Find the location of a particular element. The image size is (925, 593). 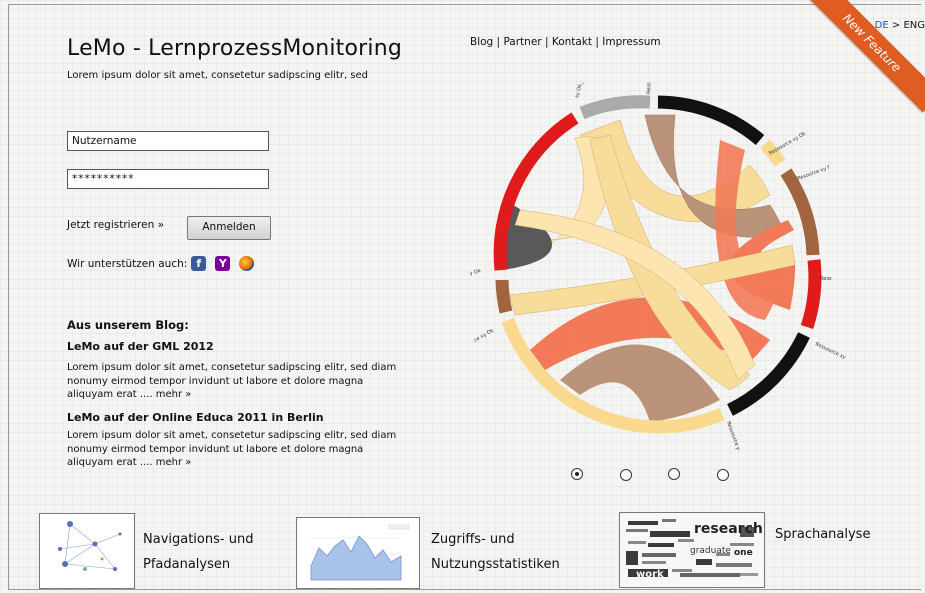

svg-text: research is located at coordinates (728, 529).